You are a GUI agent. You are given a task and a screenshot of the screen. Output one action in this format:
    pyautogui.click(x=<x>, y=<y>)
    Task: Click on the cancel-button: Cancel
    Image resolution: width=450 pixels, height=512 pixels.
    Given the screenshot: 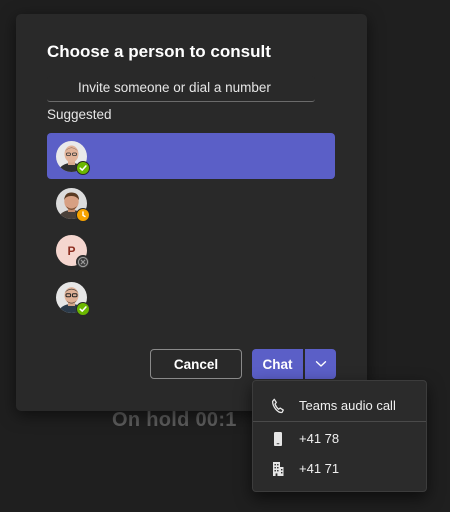 What is the action you would take?
    pyautogui.click(x=196, y=364)
    